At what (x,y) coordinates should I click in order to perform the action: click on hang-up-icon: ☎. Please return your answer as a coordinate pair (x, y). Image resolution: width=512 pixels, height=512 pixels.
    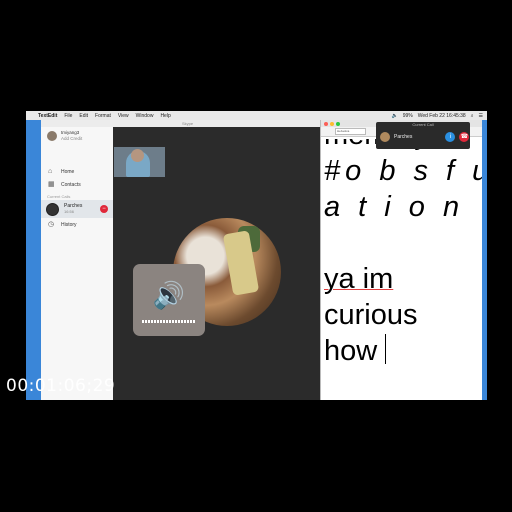
    Looking at the image, I should click on (464, 137).